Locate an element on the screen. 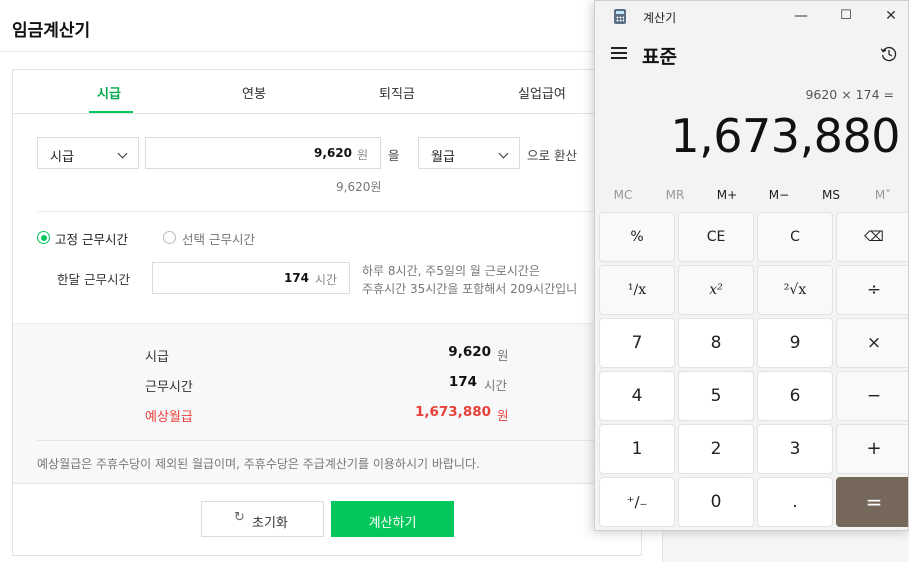 This screenshot has height=562, width=909. from-unit-select: 시급 is located at coordinates (88, 153).